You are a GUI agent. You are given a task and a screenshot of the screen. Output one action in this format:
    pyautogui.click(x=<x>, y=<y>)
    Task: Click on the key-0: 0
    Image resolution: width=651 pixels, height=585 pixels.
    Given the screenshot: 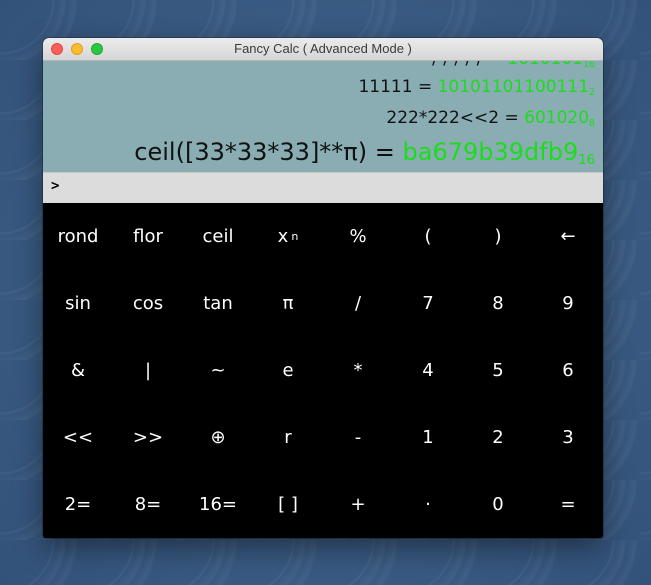 What is the action you would take?
    pyautogui.click(x=498, y=504)
    